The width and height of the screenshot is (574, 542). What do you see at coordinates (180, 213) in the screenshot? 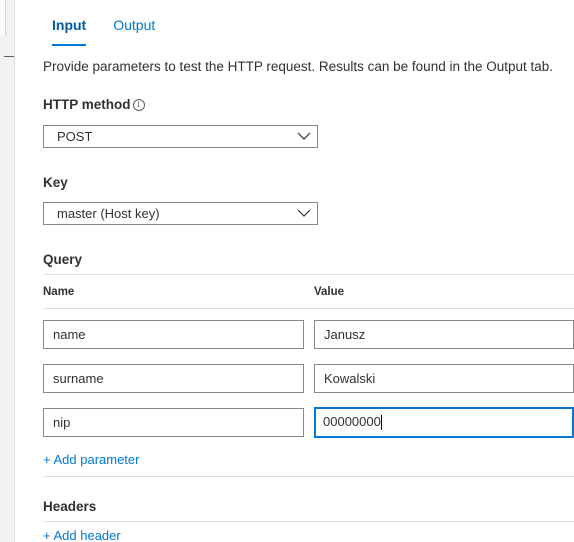
I see `key-dropdown: master (Host key)` at bounding box center [180, 213].